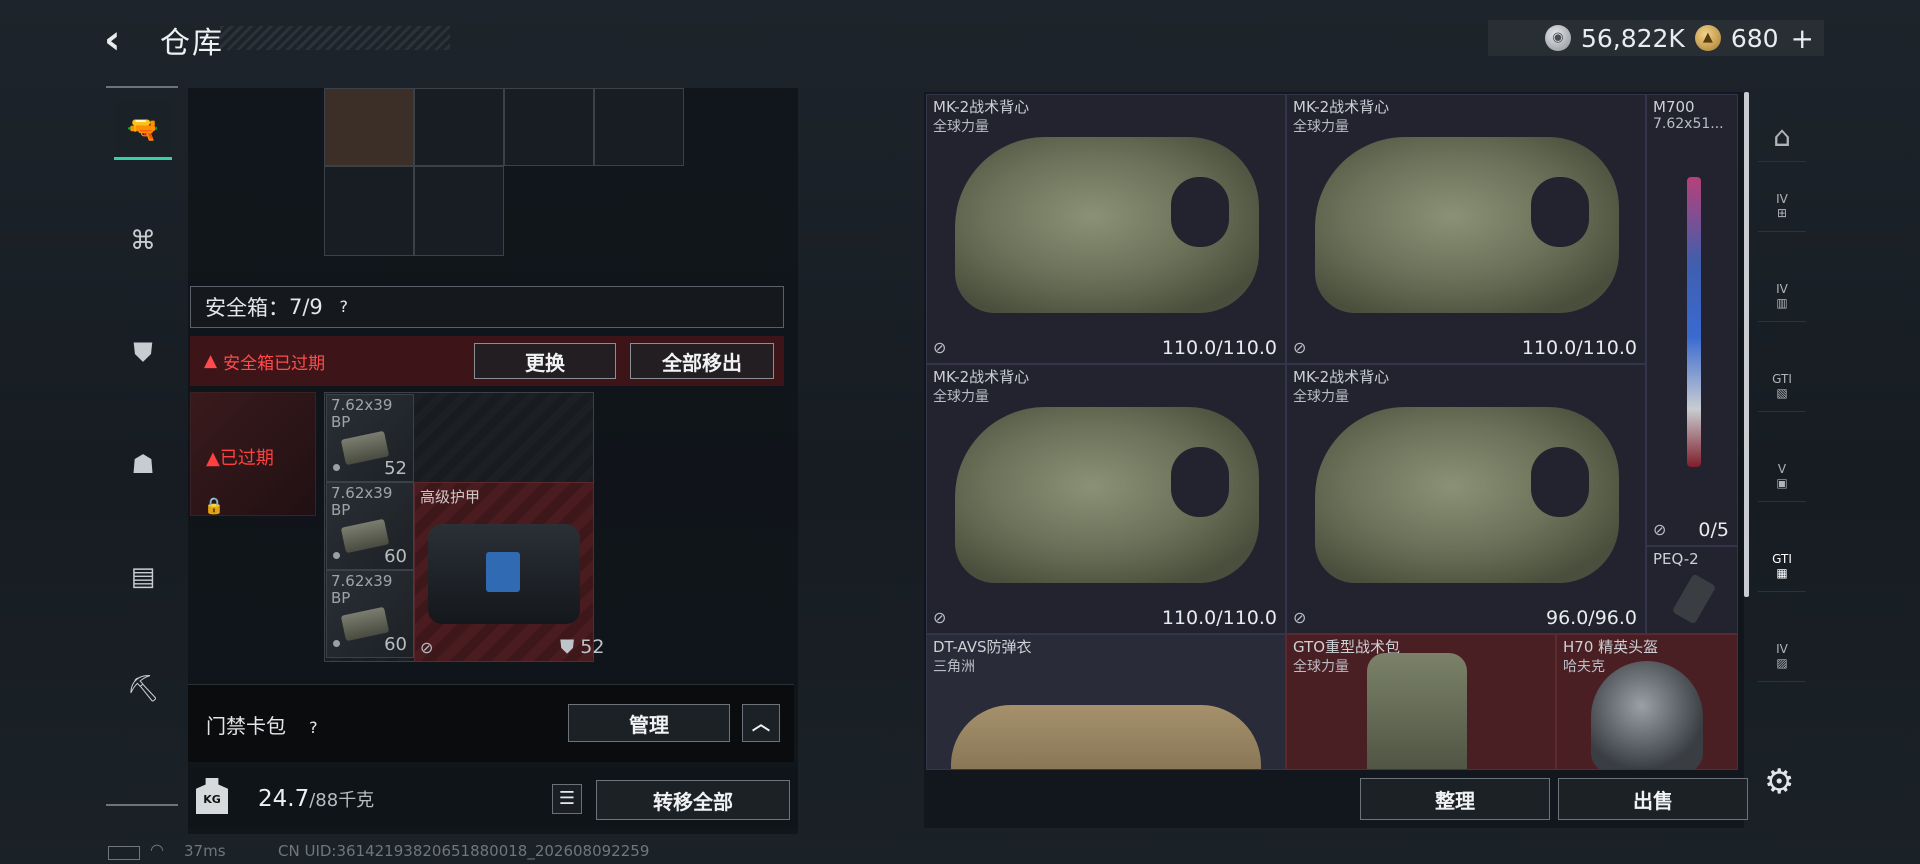  Describe the element at coordinates (567, 799) in the screenshot. I see `list-icon: ☰` at that location.